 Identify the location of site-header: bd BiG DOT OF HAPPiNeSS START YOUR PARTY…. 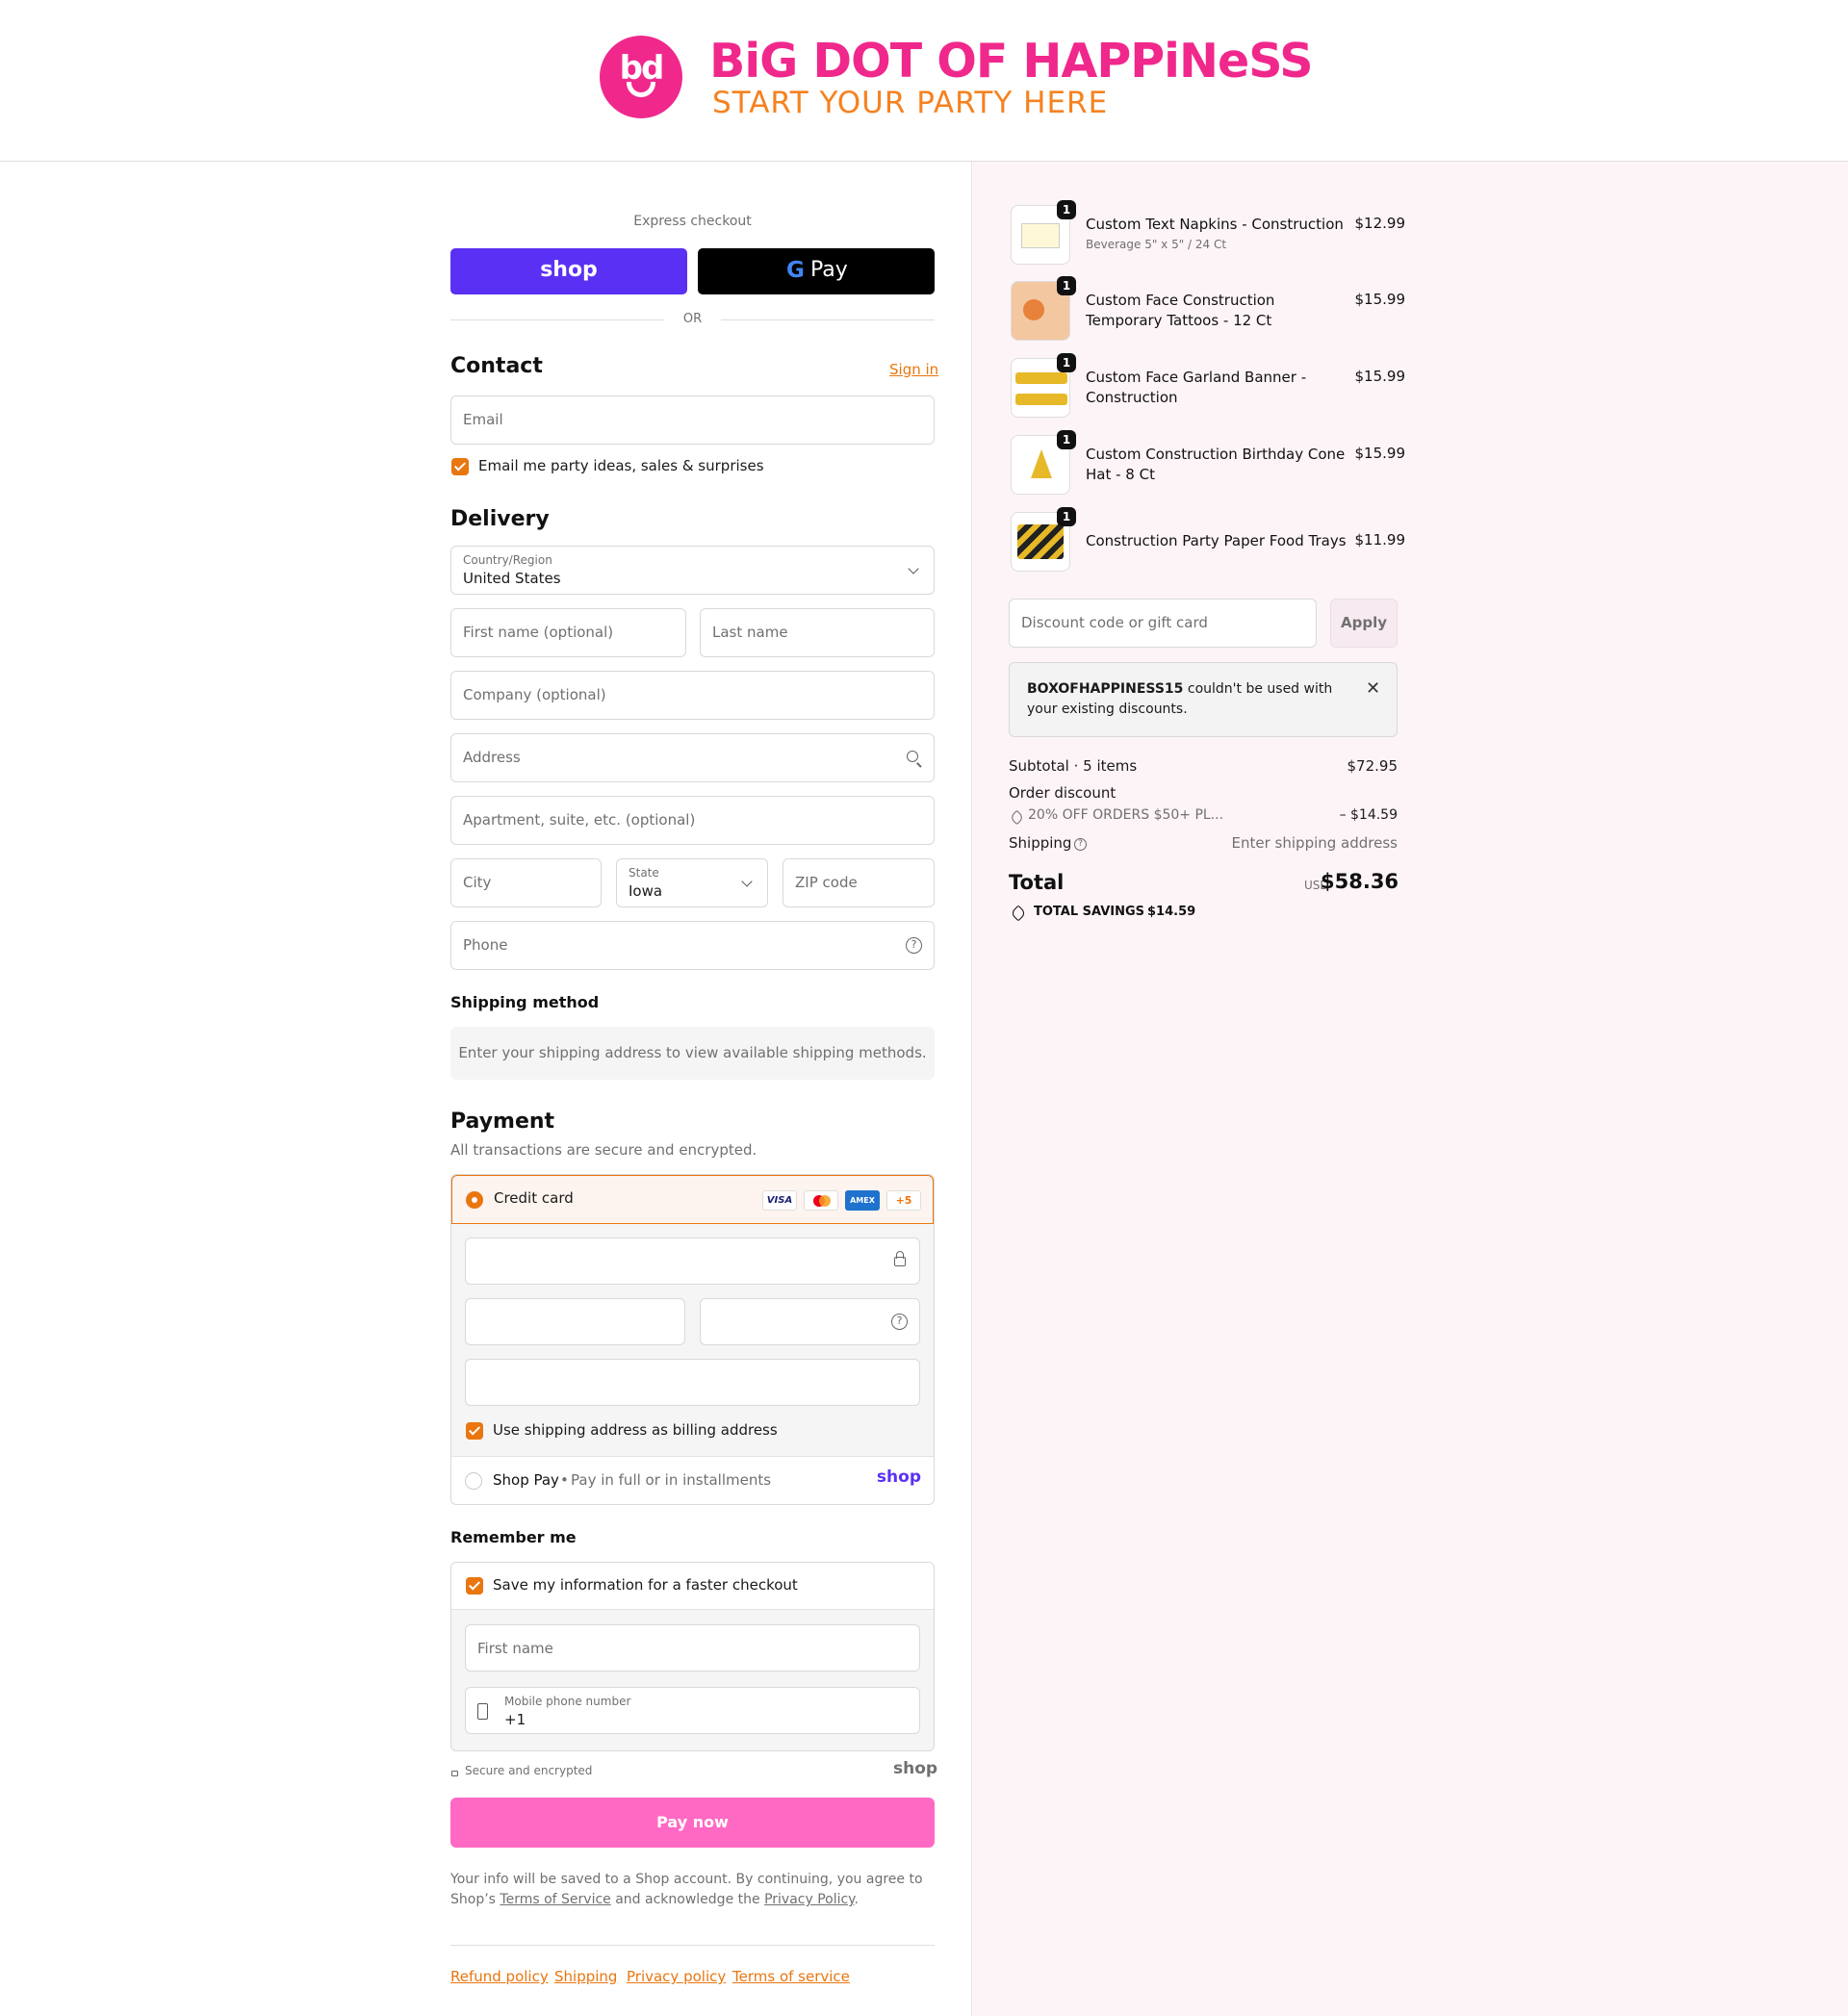
(924, 81).